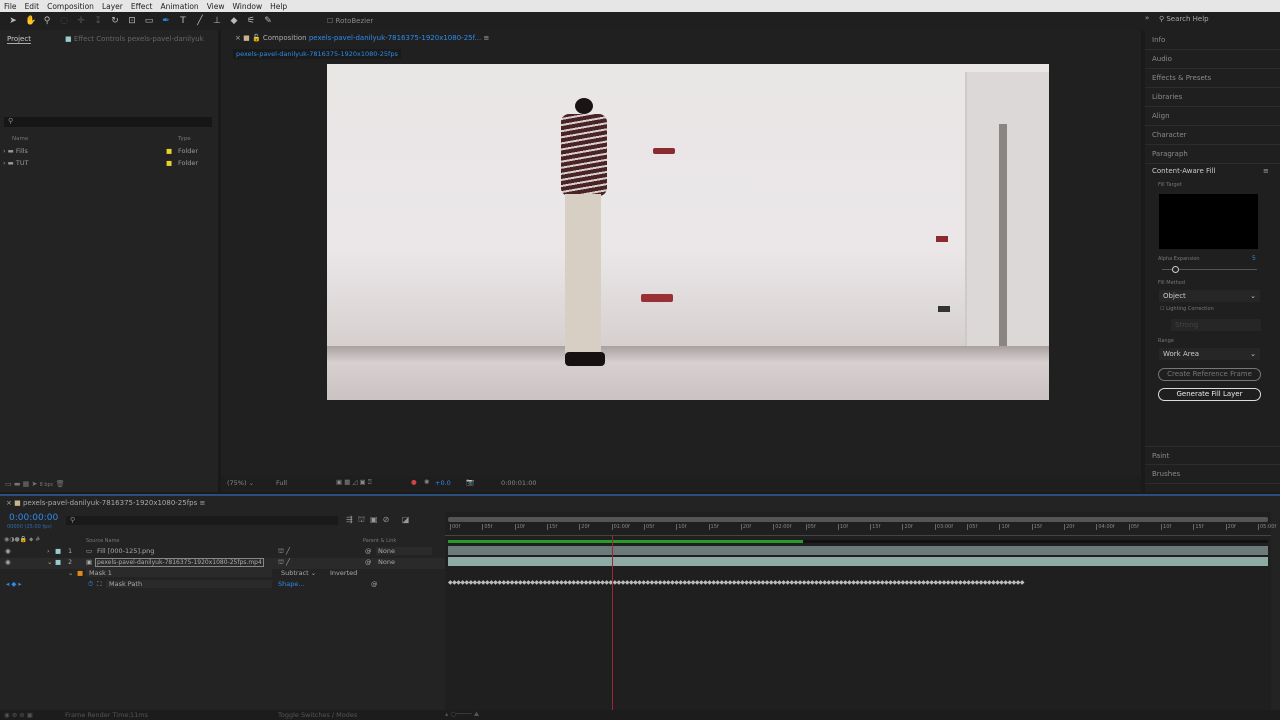 The height and width of the screenshot is (720, 1280). What do you see at coordinates (1175, 269) in the screenshot?
I see `slider-knob` at bounding box center [1175, 269].